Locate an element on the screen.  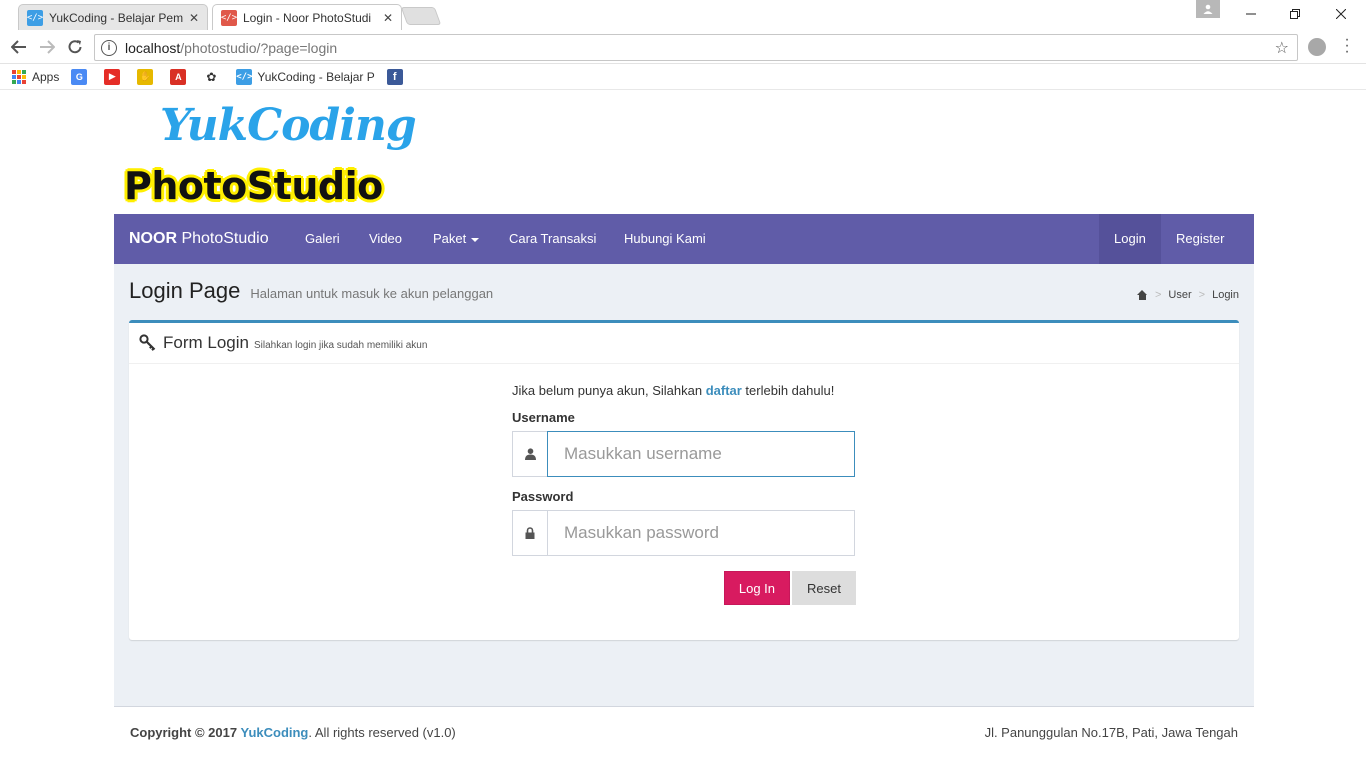
bookmark-adobe: A is located at coordinates (180, 76).